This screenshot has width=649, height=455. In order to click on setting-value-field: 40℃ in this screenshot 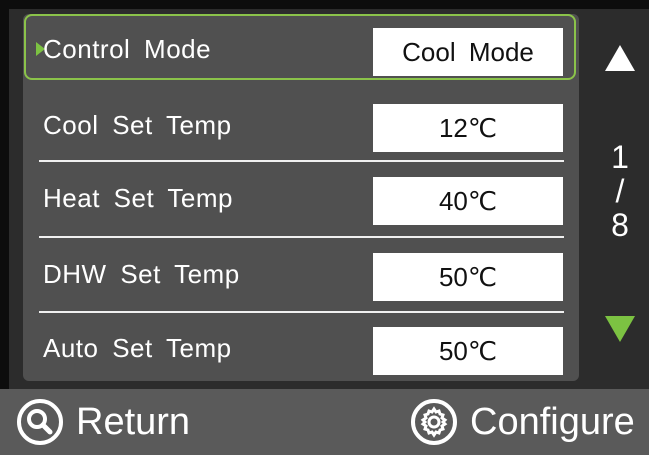, I will do `click(468, 201)`.